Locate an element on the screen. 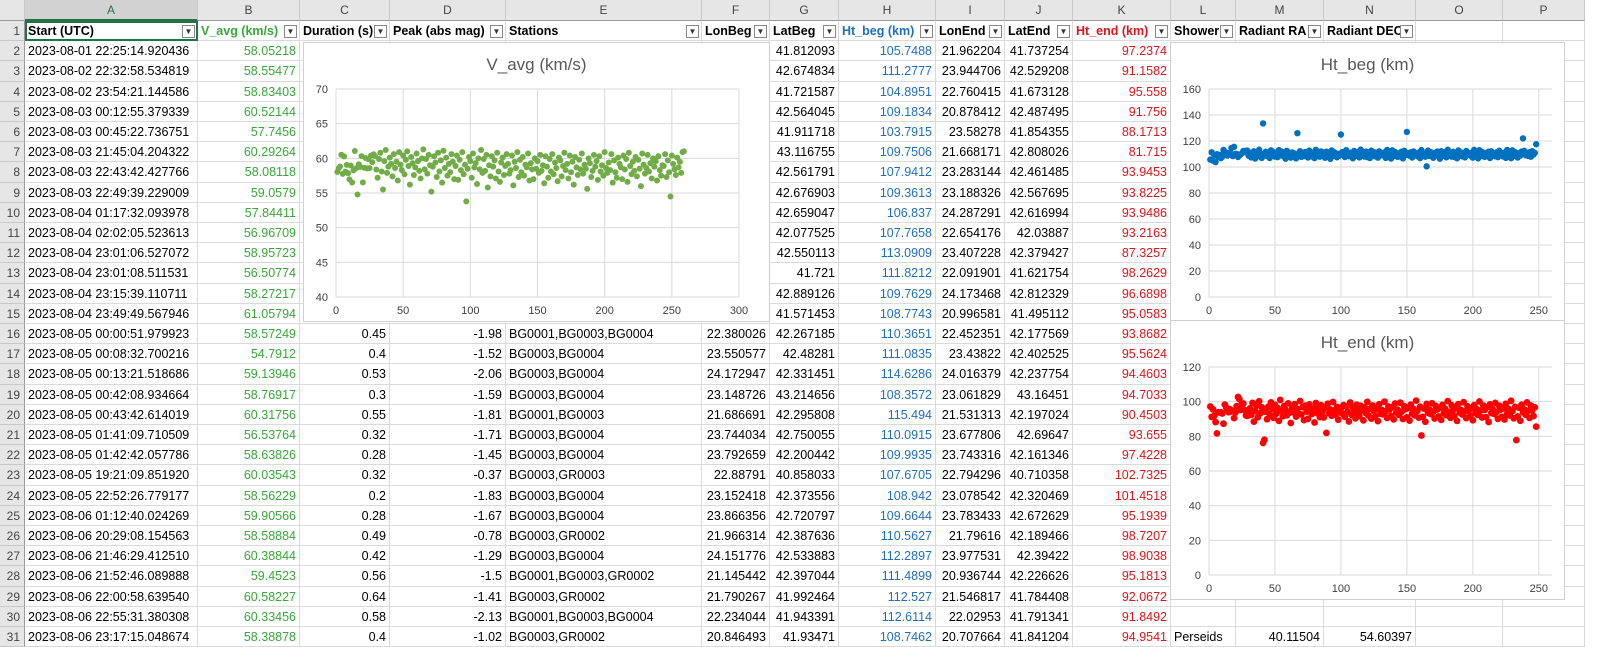  cell-h: 108.942 is located at coordinates (887, 495).